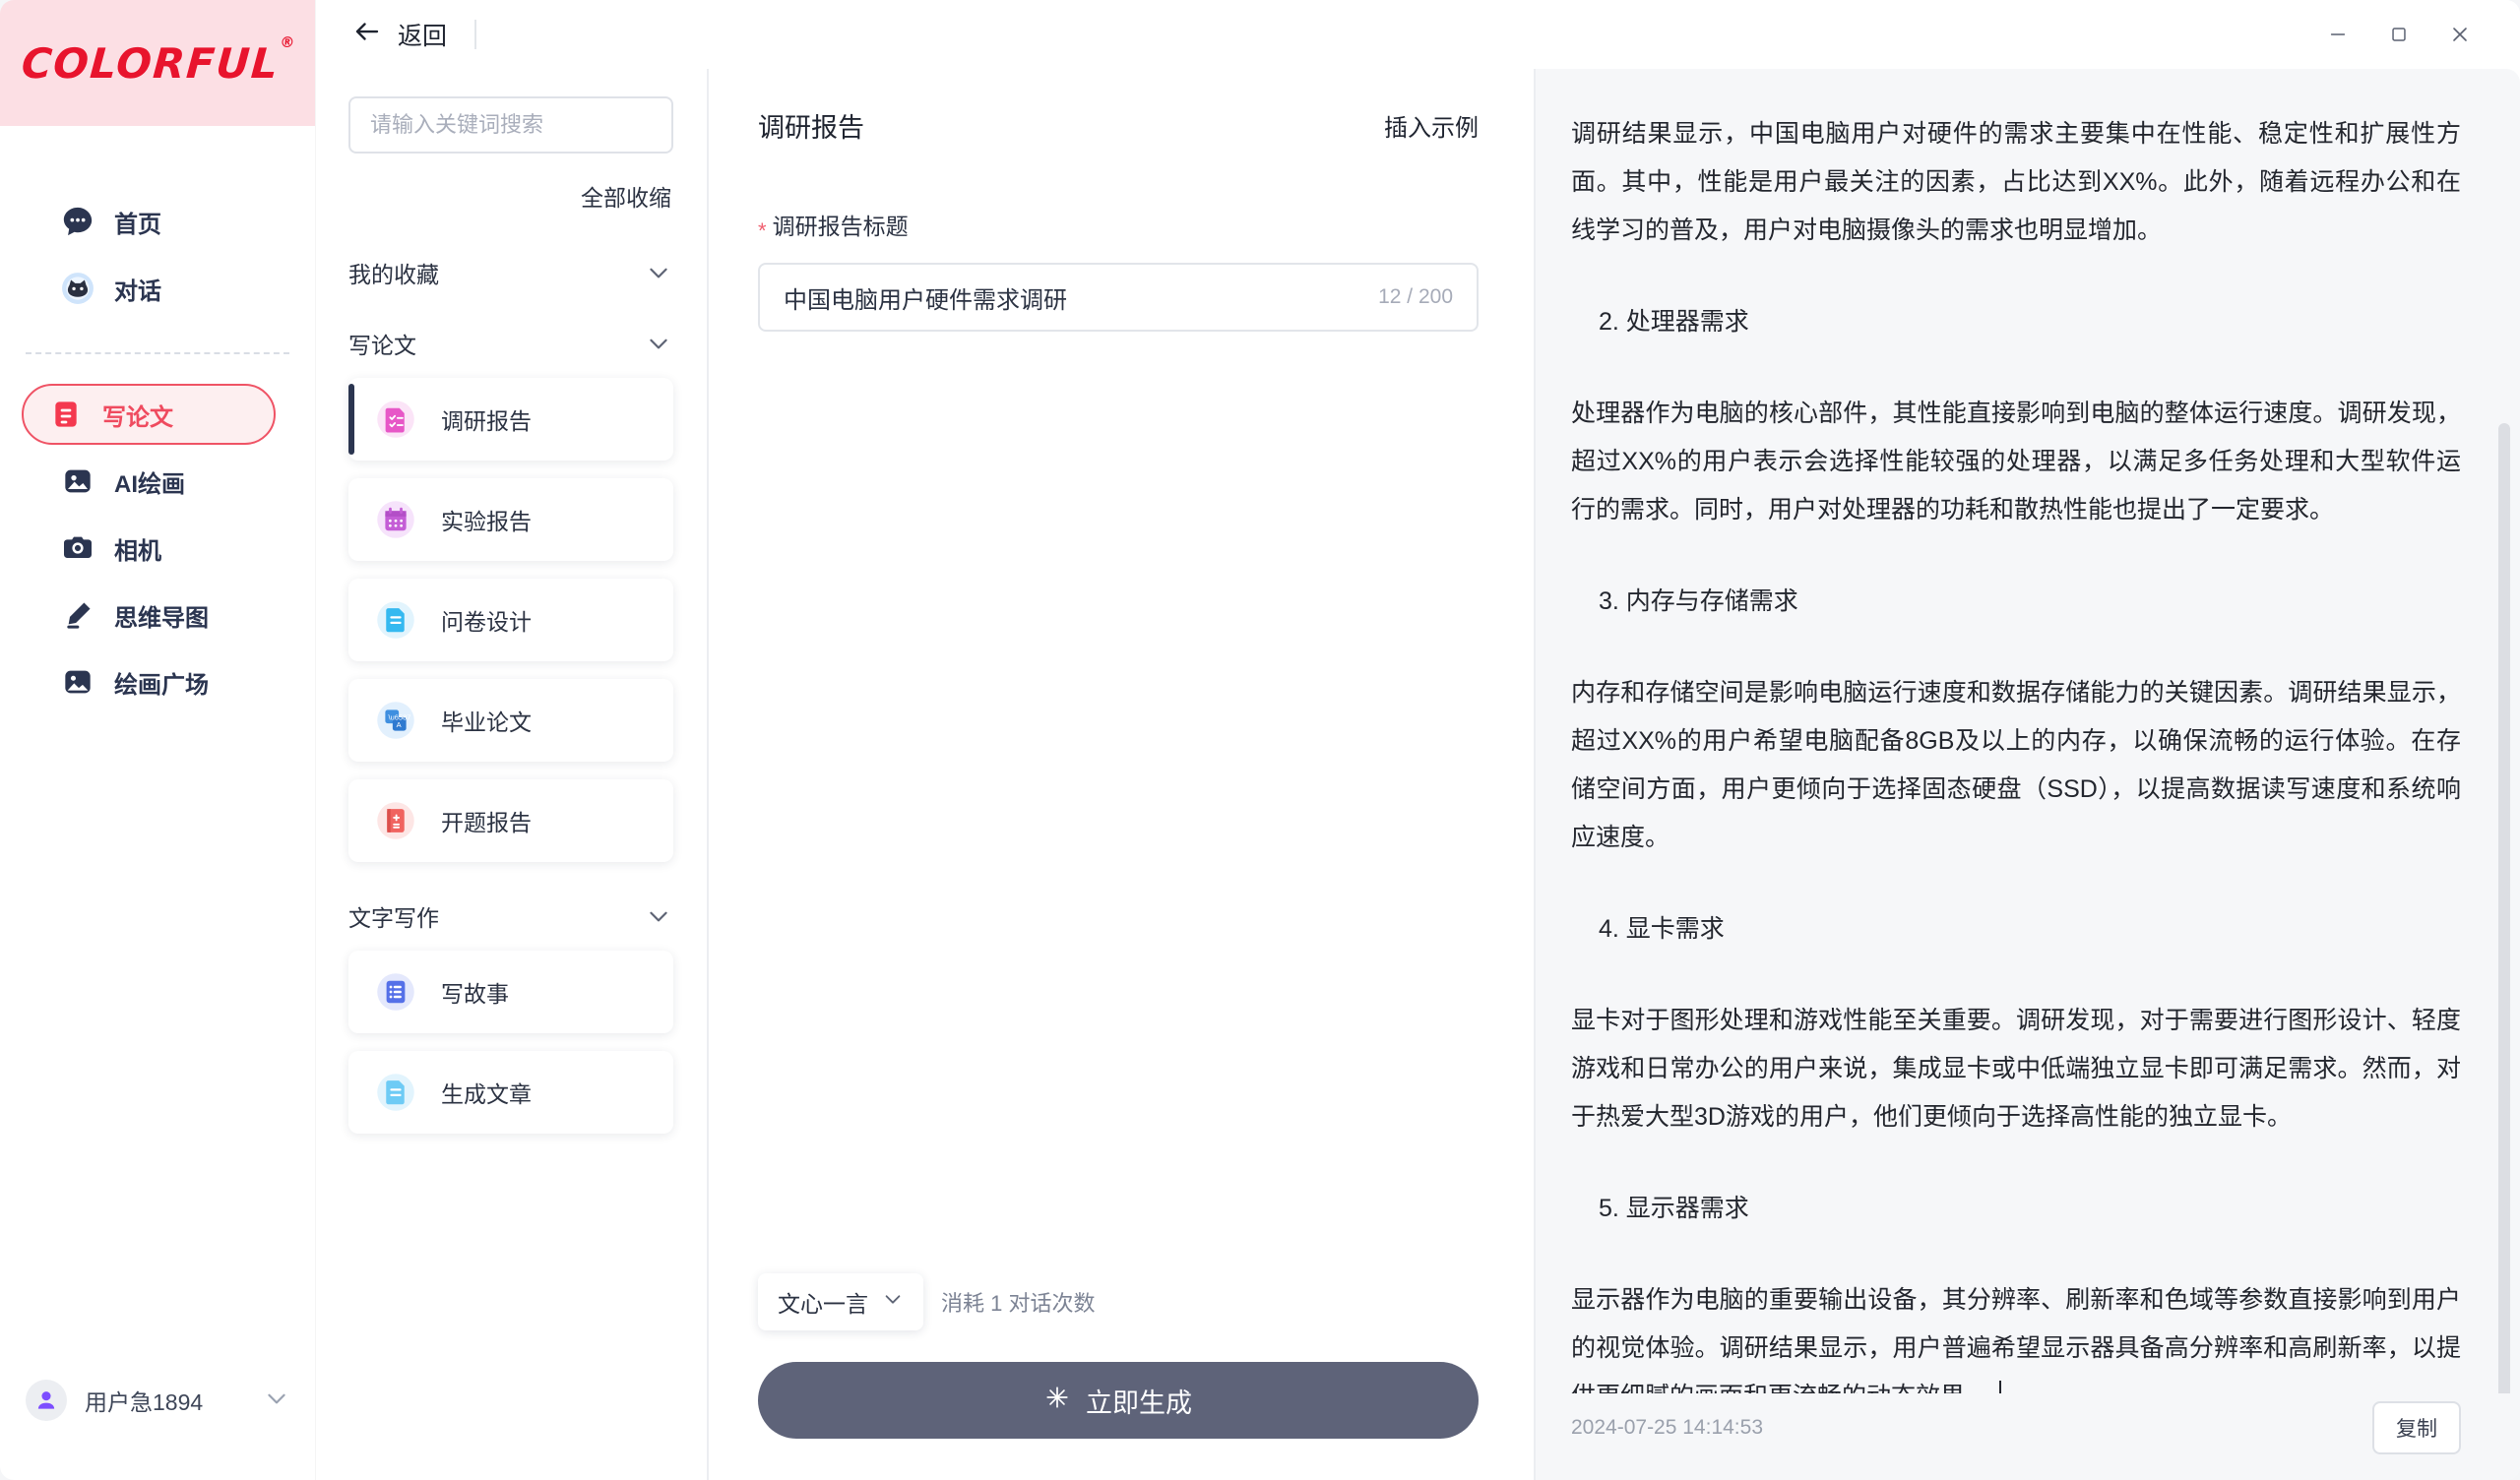 The image size is (2520, 1480). I want to click on sidebar-item-home: 首页, so click(157, 221).